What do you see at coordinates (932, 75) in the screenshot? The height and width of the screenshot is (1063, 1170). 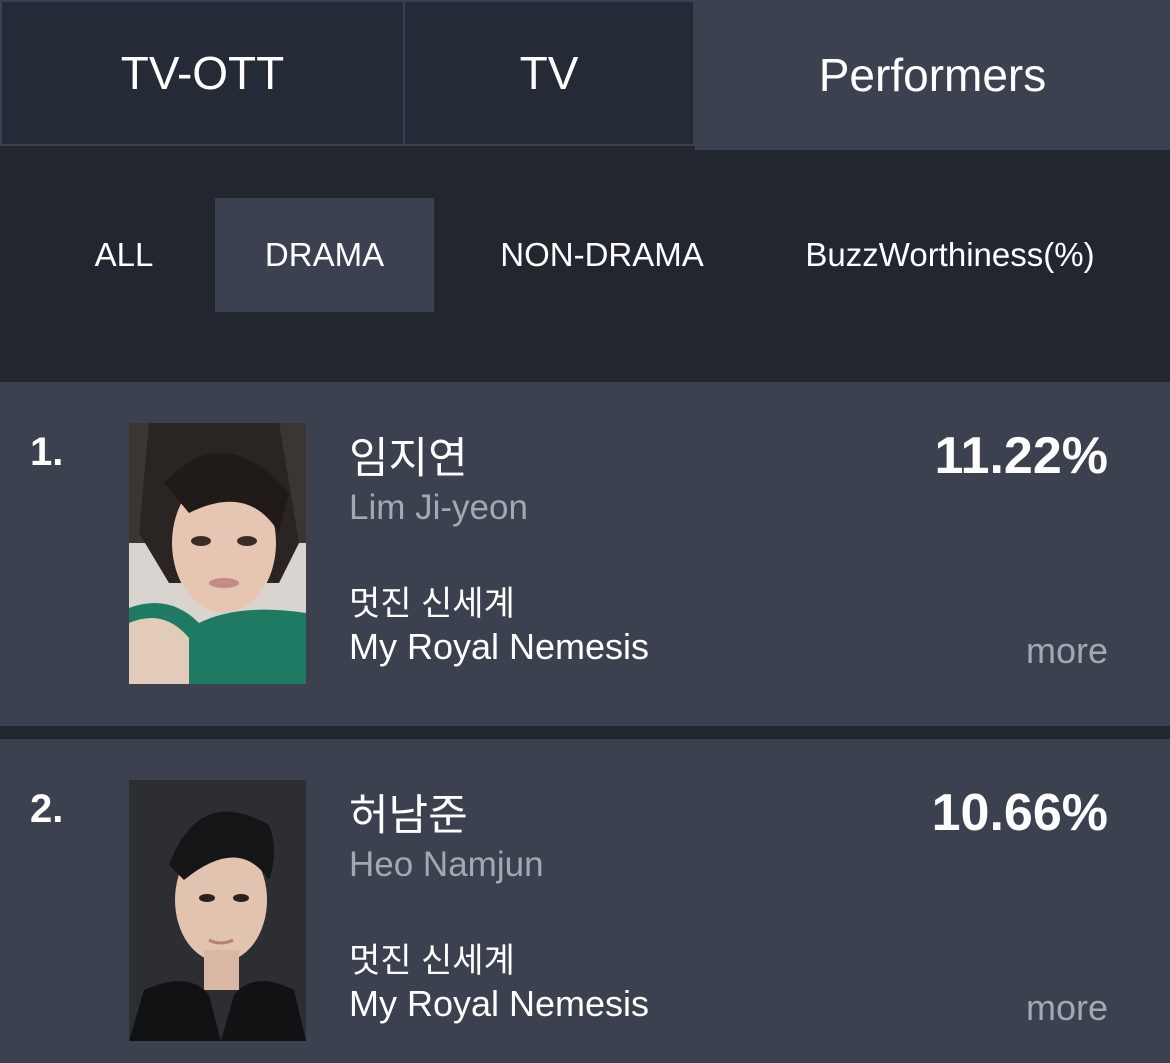 I see `tab-performers: Performers` at bounding box center [932, 75].